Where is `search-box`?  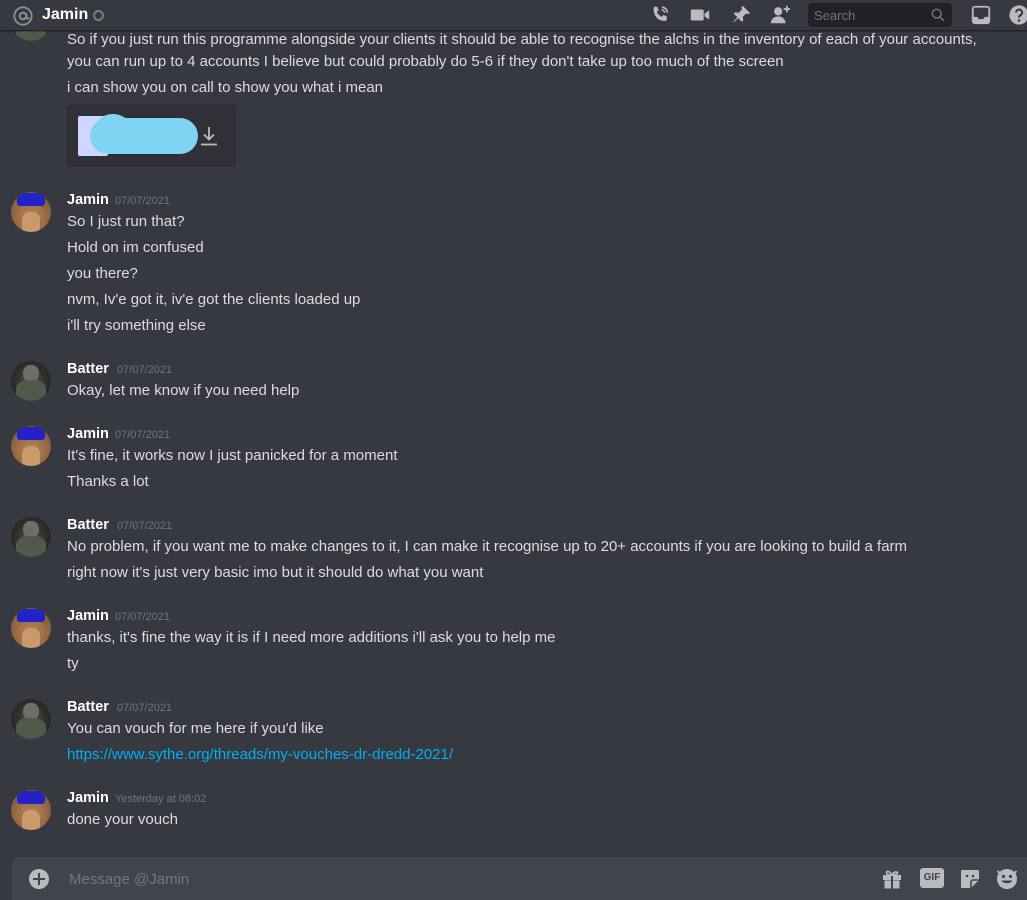
search-box is located at coordinates (880, 15).